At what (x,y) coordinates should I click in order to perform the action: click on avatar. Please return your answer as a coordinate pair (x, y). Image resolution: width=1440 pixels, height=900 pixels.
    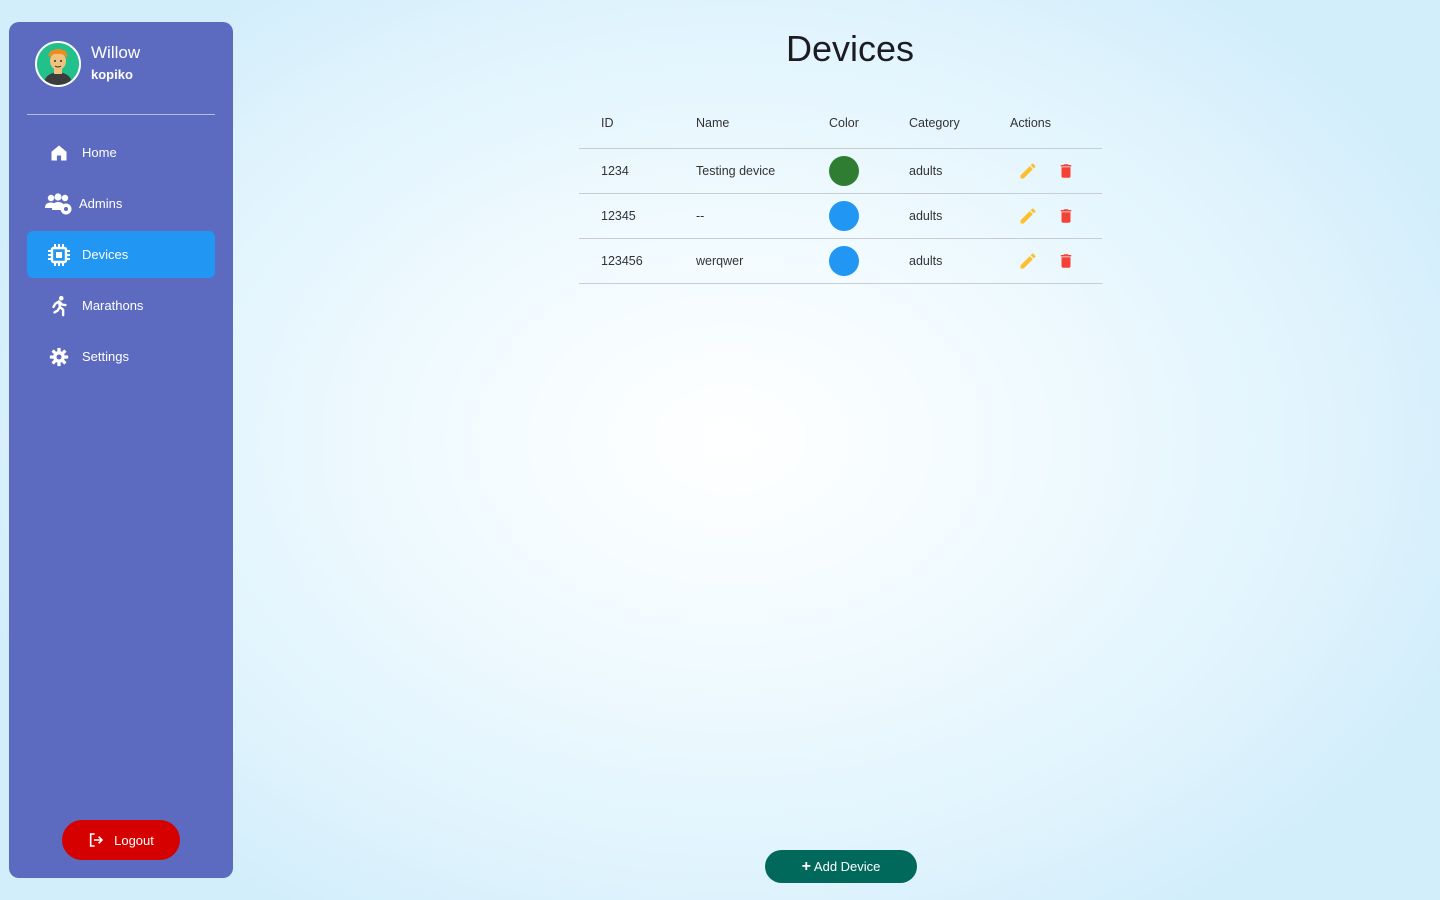
    Looking at the image, I should click on (58, 64).